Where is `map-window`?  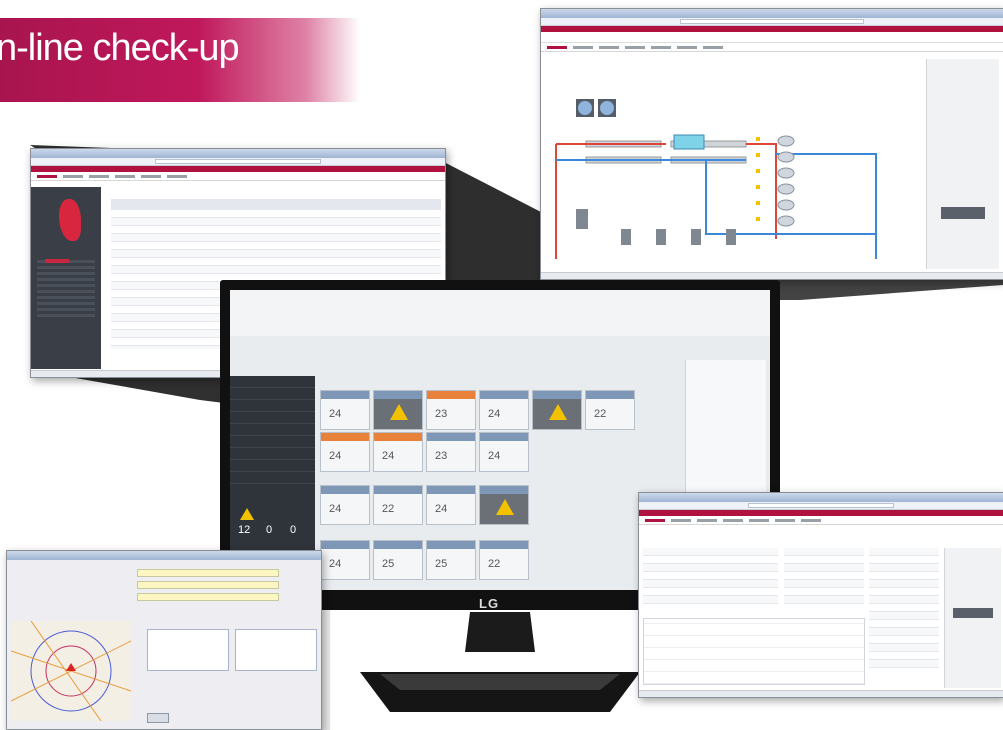 map-window is located at coordinates (164, 640).